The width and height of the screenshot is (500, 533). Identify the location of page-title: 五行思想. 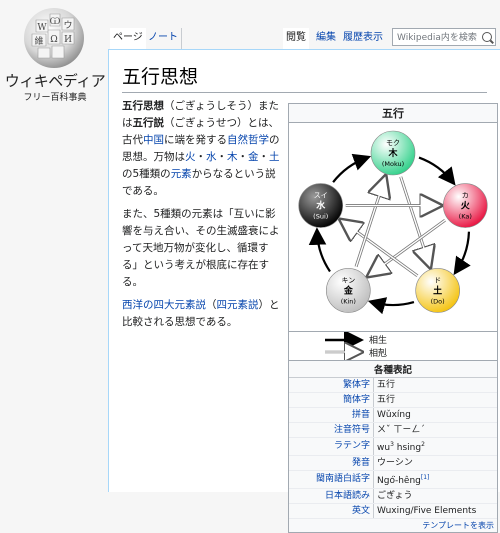
(160, 77).